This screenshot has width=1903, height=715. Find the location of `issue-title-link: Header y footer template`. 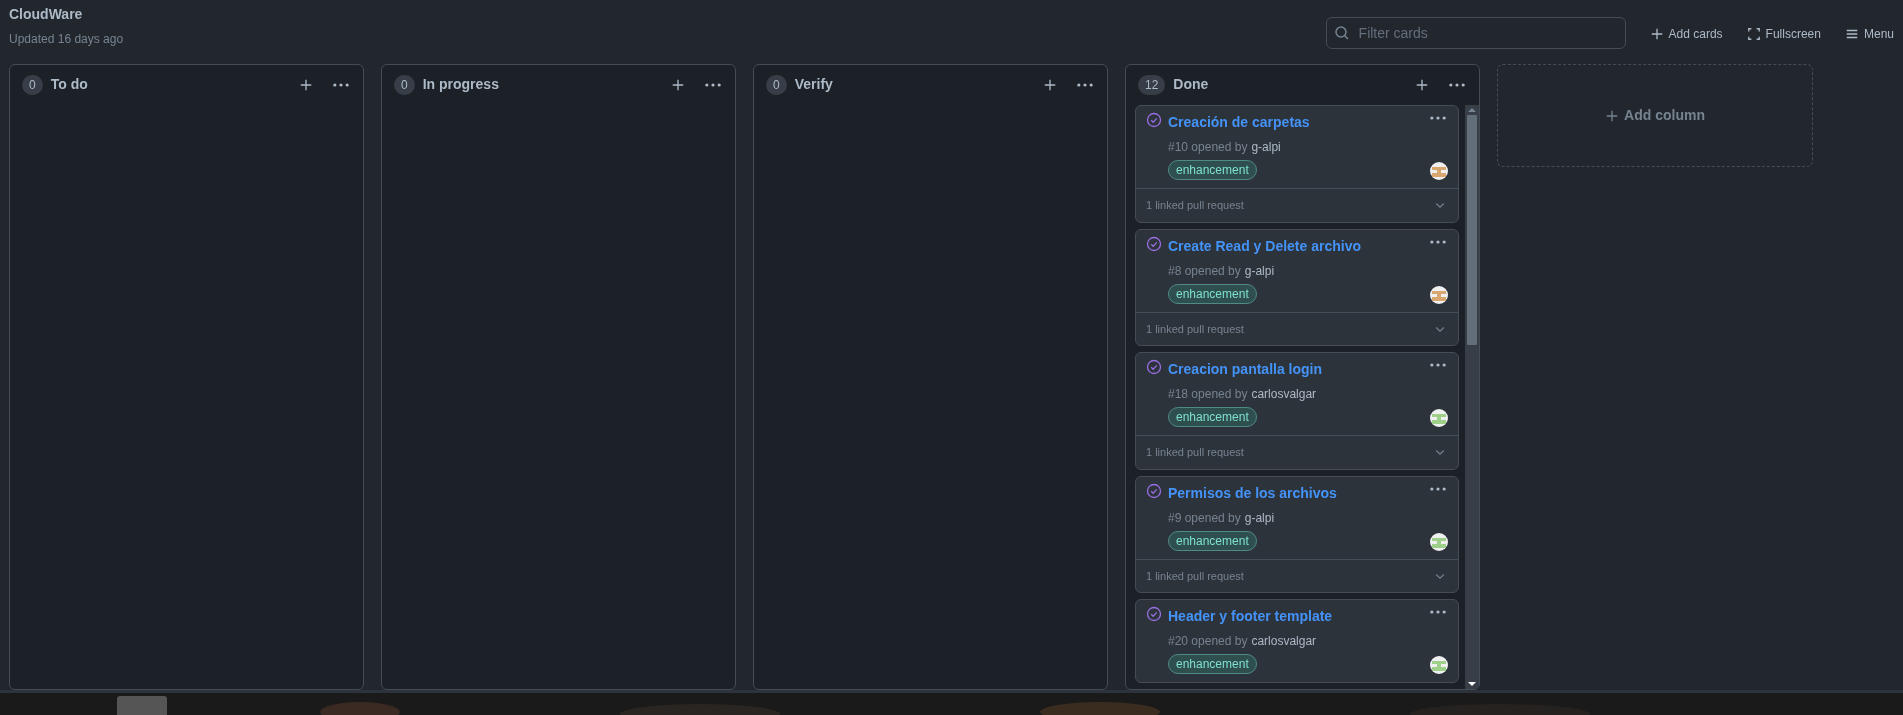

issue-title-link: Header y footer template is located at coordinates (1250, 616).